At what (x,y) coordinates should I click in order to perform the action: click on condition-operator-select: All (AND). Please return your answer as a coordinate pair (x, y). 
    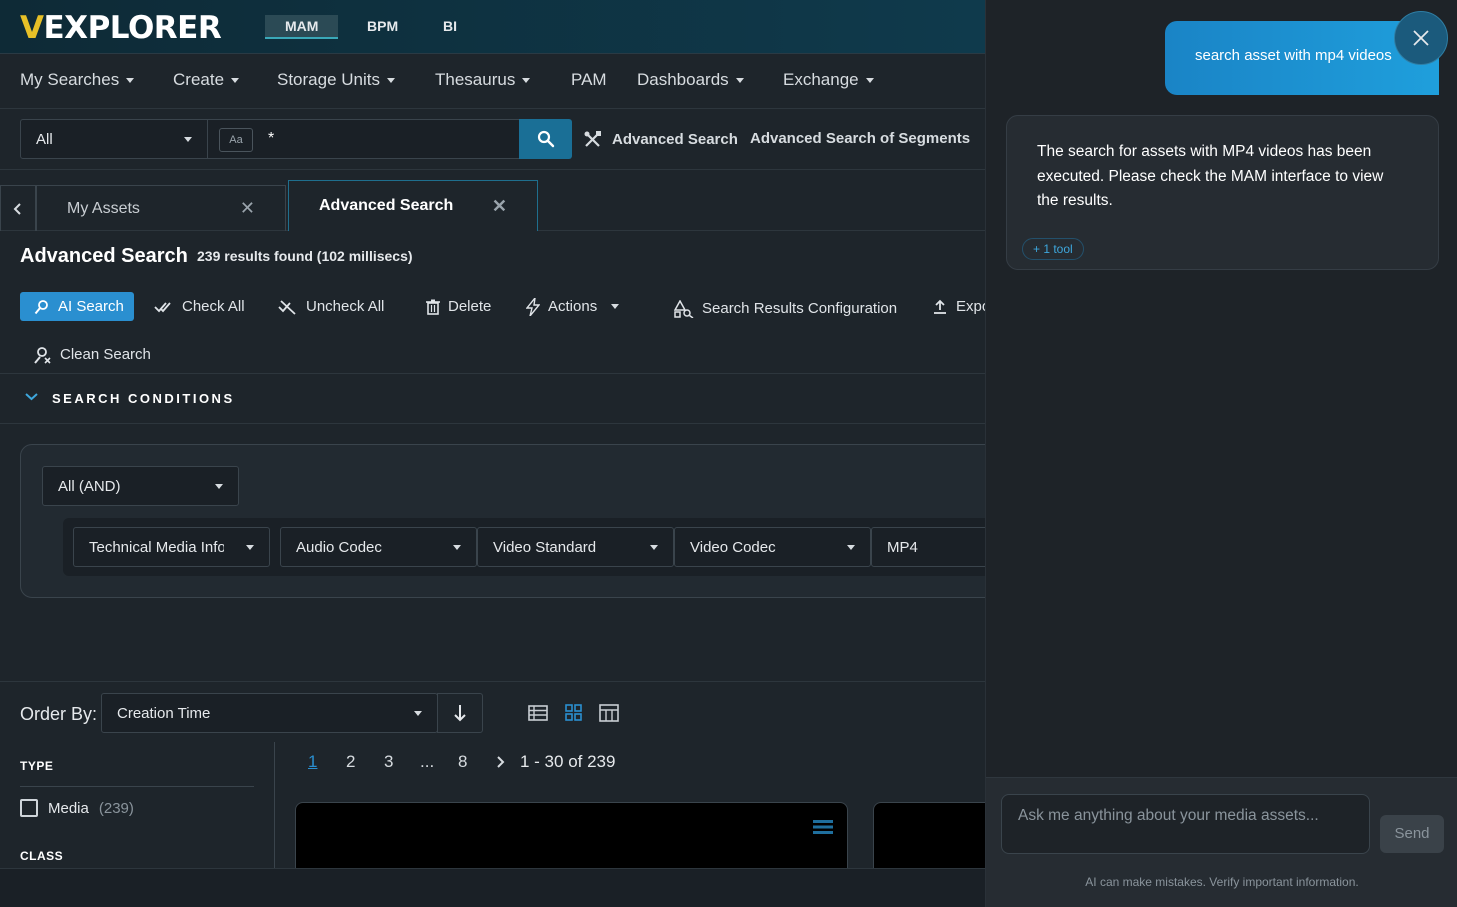
    Looking at the image, I should click on (140, 486).